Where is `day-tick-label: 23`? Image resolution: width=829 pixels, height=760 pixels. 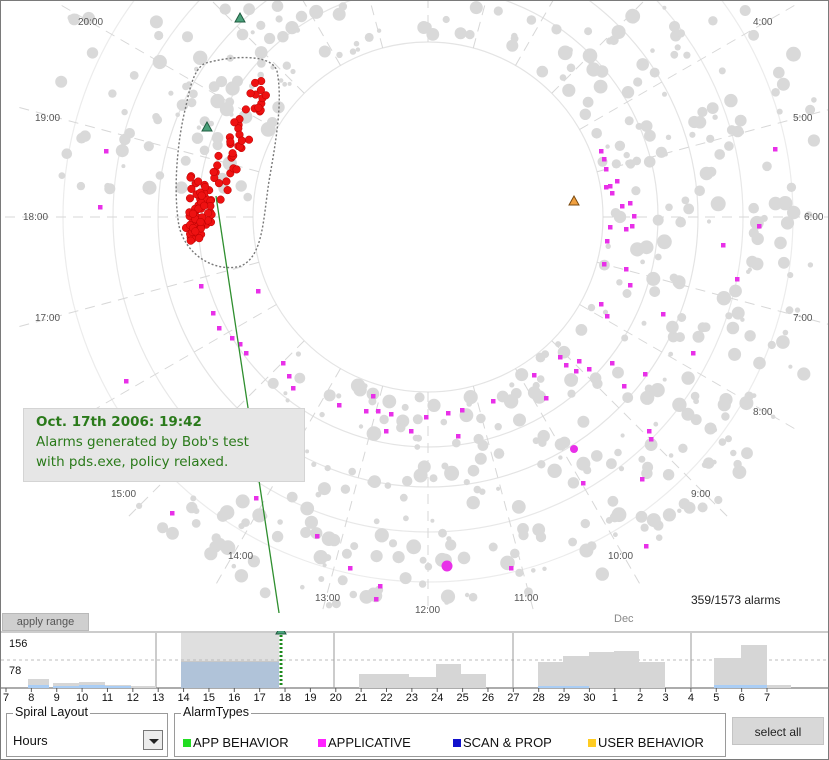 day-tick-label: 23 is located at coordinates (412, 698).